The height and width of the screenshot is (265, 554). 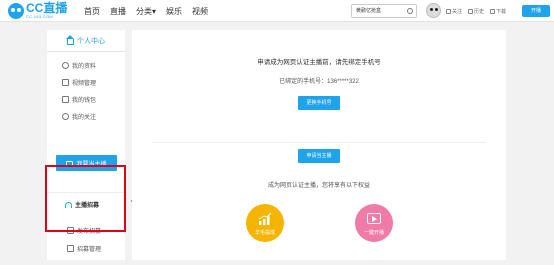 I want to click on nav-video: 视频, so click(x=200, y=11).